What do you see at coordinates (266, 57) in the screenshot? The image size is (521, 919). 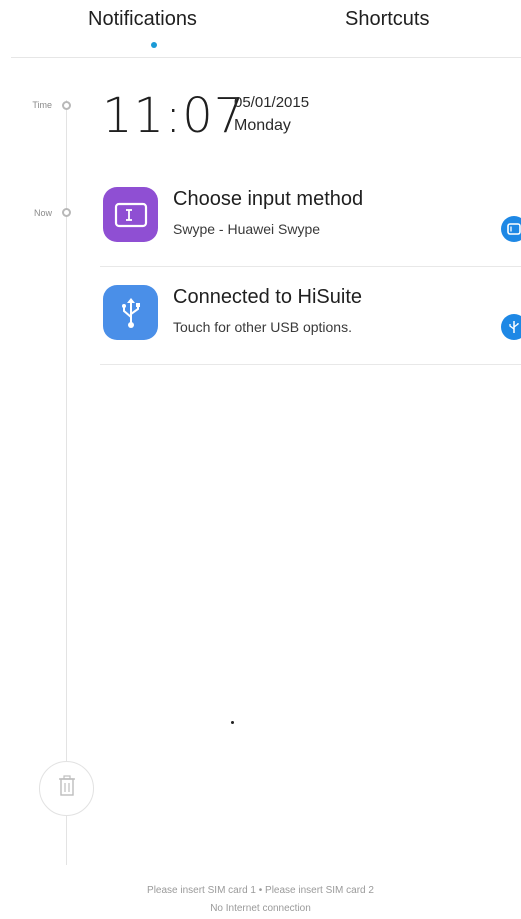 I see `tabs-divider` at bounding box center [266, 57].